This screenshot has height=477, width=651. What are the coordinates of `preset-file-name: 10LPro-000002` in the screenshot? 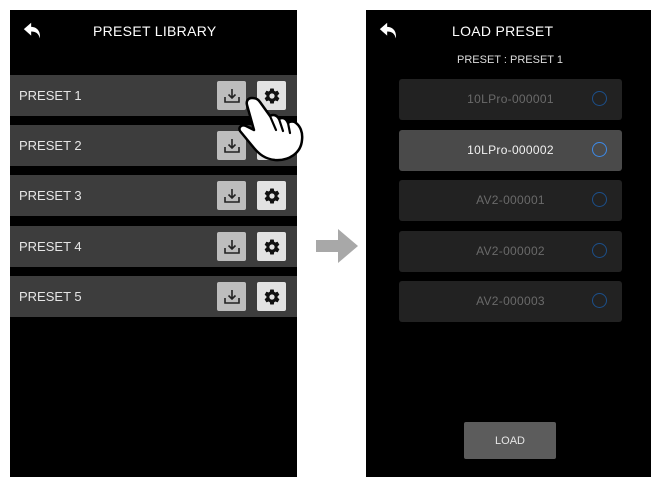 It's located at (510, 150).